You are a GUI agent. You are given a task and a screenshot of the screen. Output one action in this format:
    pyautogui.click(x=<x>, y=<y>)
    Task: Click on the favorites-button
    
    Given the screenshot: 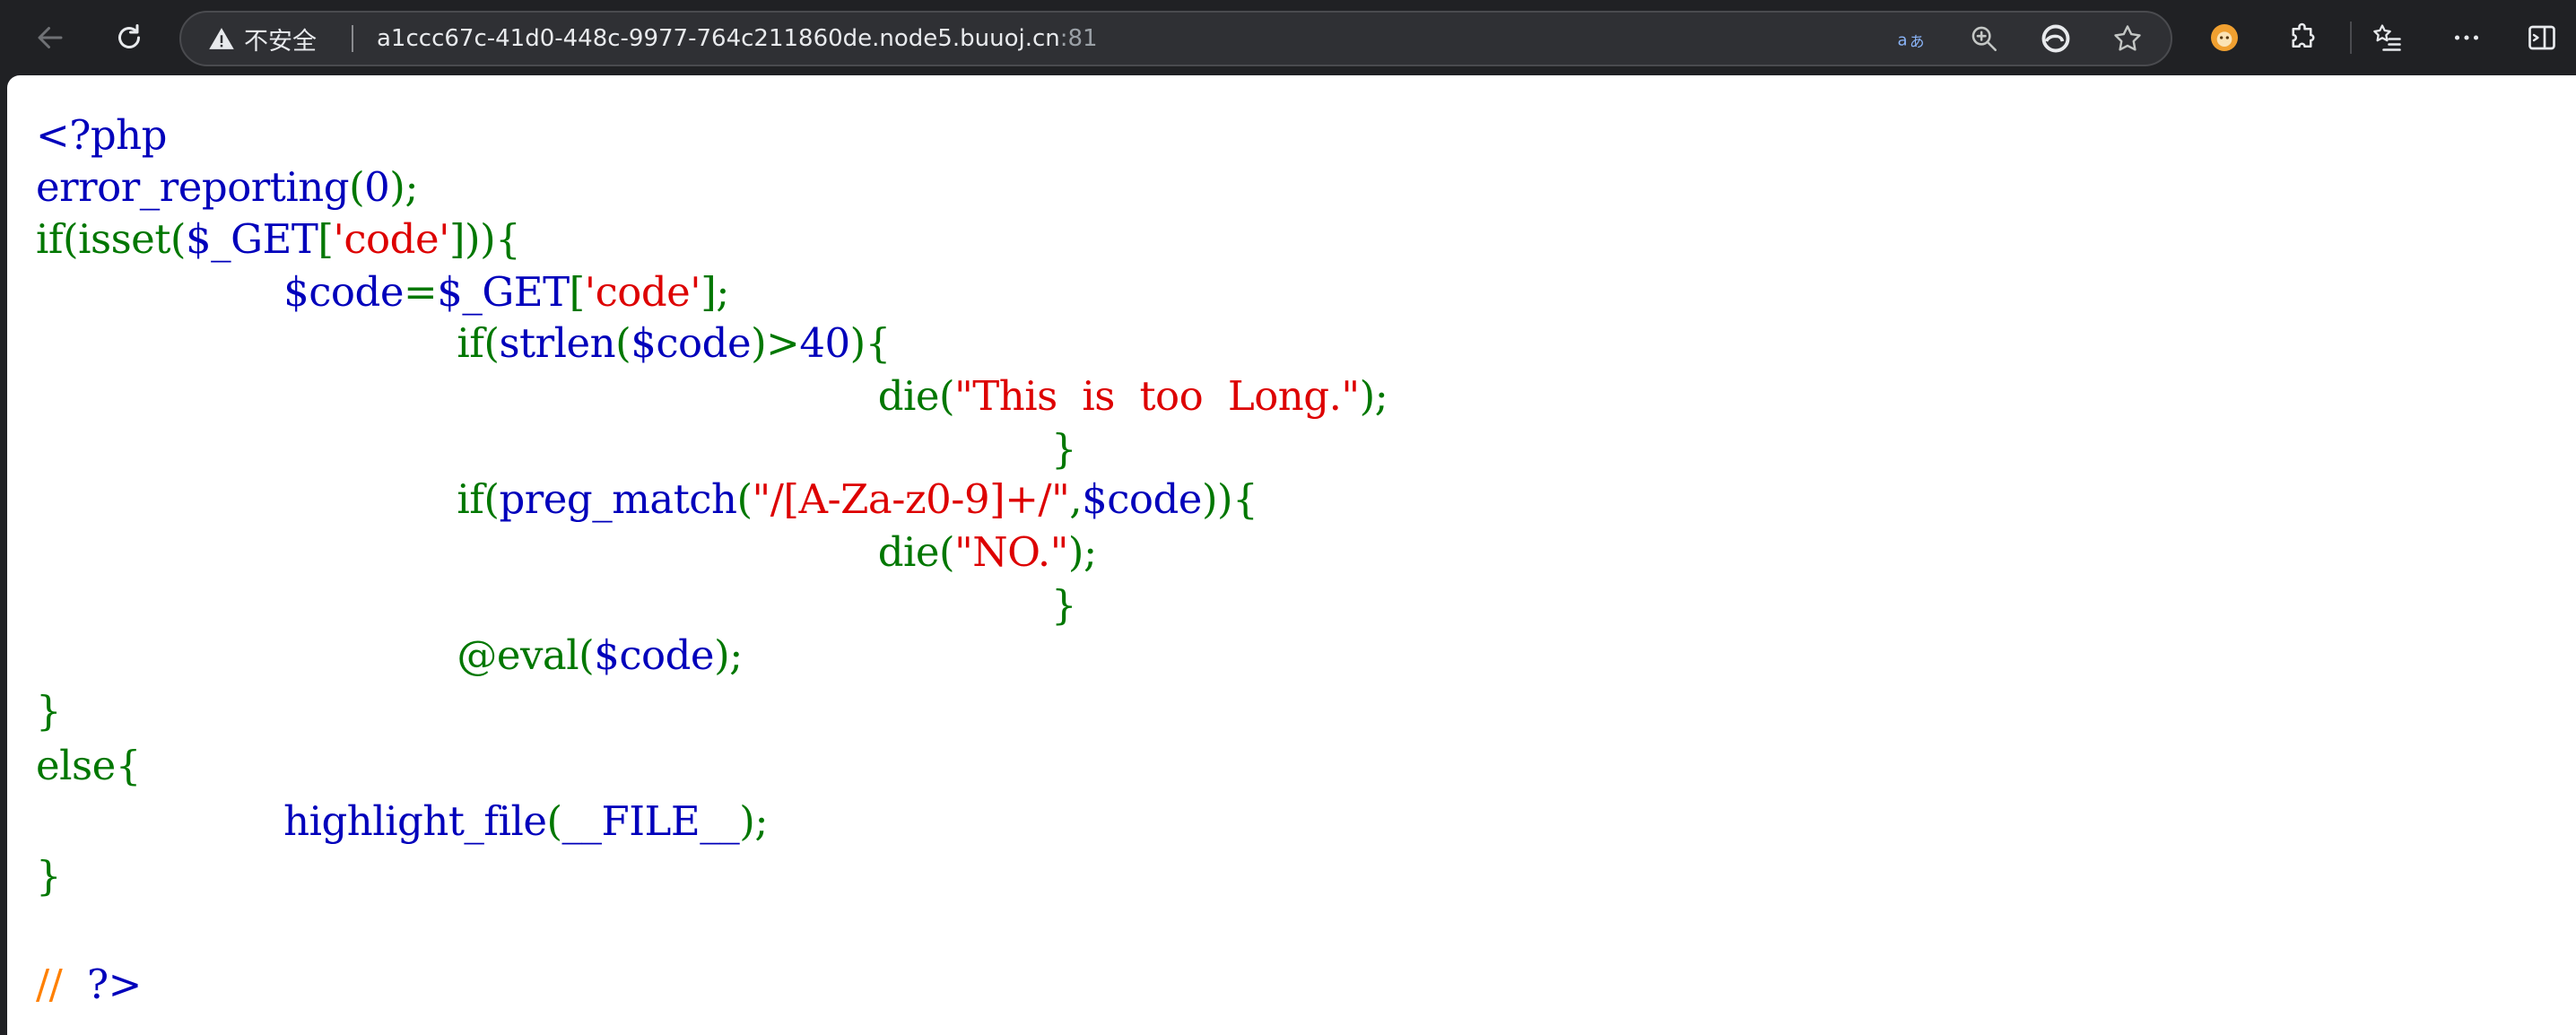 What is the action you would take?
    pyautogui.click(x=2388, y=38)
    